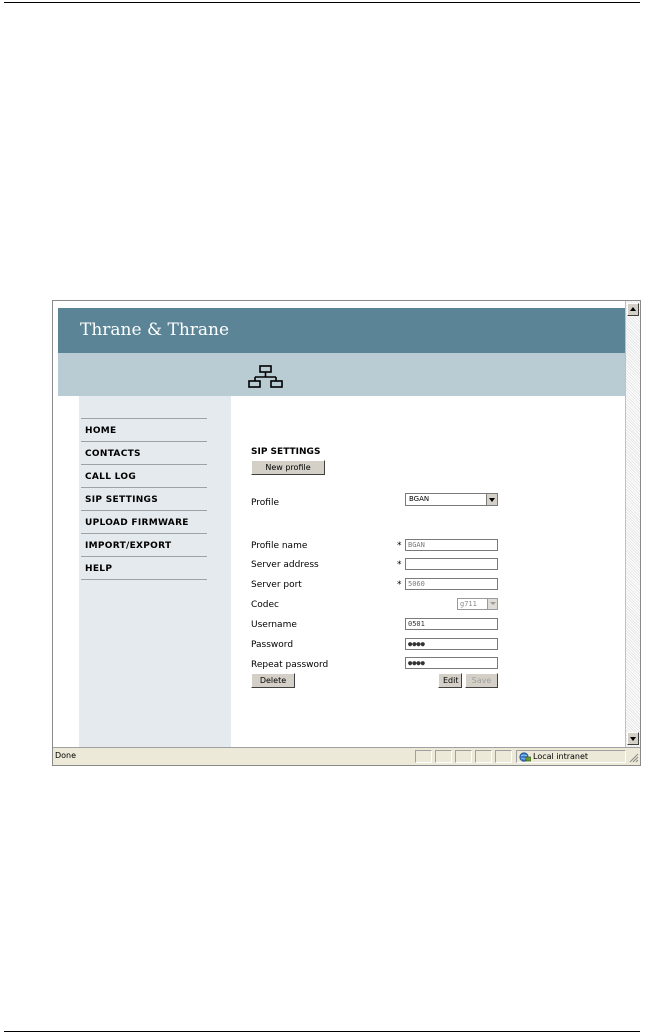 This screenshot has height=1035, width=645. What do you see at coordinates (144, 453) in the screenshot?
I see `sidebar-item-contacts: CONTACTS` at bounding box center [144, 453].